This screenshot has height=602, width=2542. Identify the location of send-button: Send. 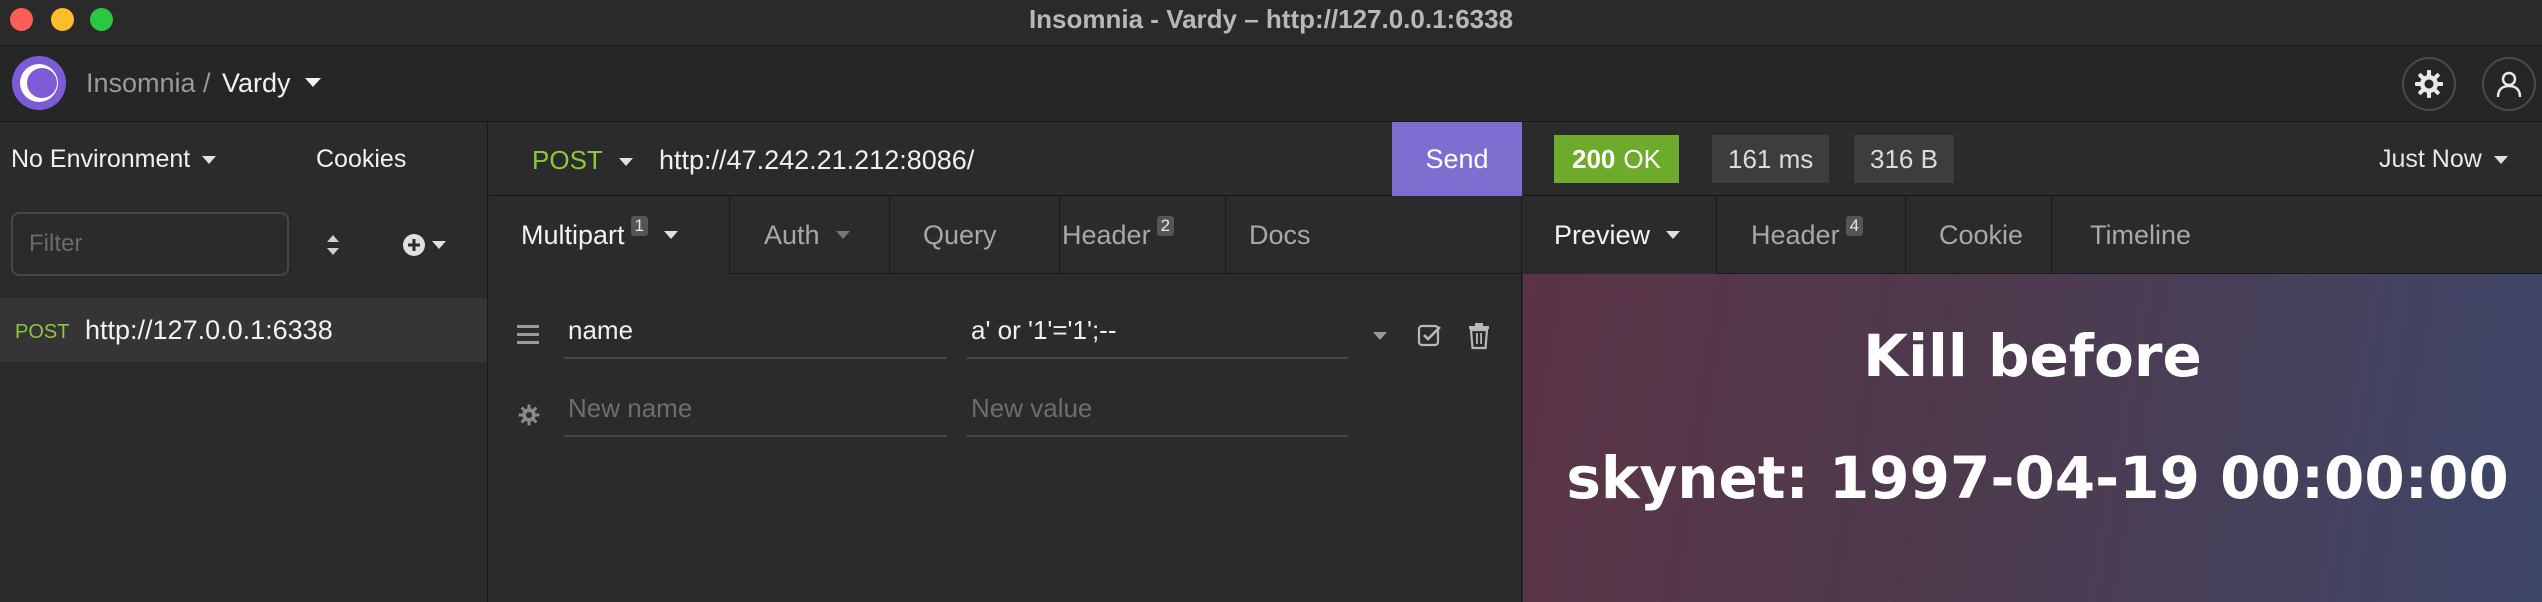
(1457, 159).